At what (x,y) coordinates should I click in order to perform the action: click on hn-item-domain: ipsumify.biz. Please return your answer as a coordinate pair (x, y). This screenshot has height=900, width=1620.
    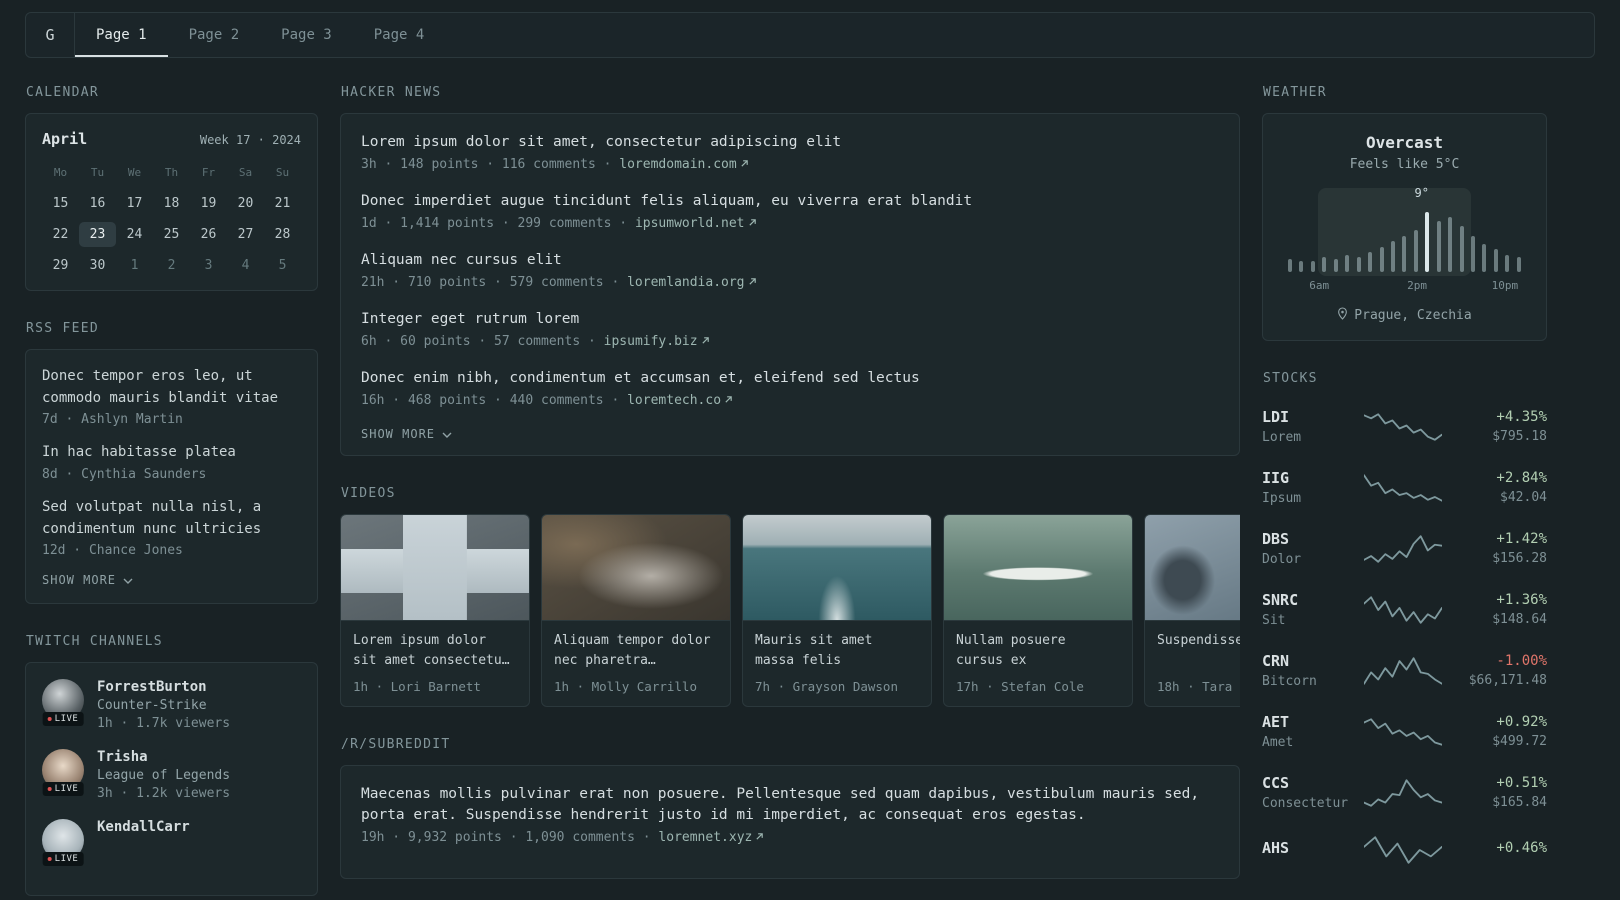
    Looking at the image, I should click on (651, 341).